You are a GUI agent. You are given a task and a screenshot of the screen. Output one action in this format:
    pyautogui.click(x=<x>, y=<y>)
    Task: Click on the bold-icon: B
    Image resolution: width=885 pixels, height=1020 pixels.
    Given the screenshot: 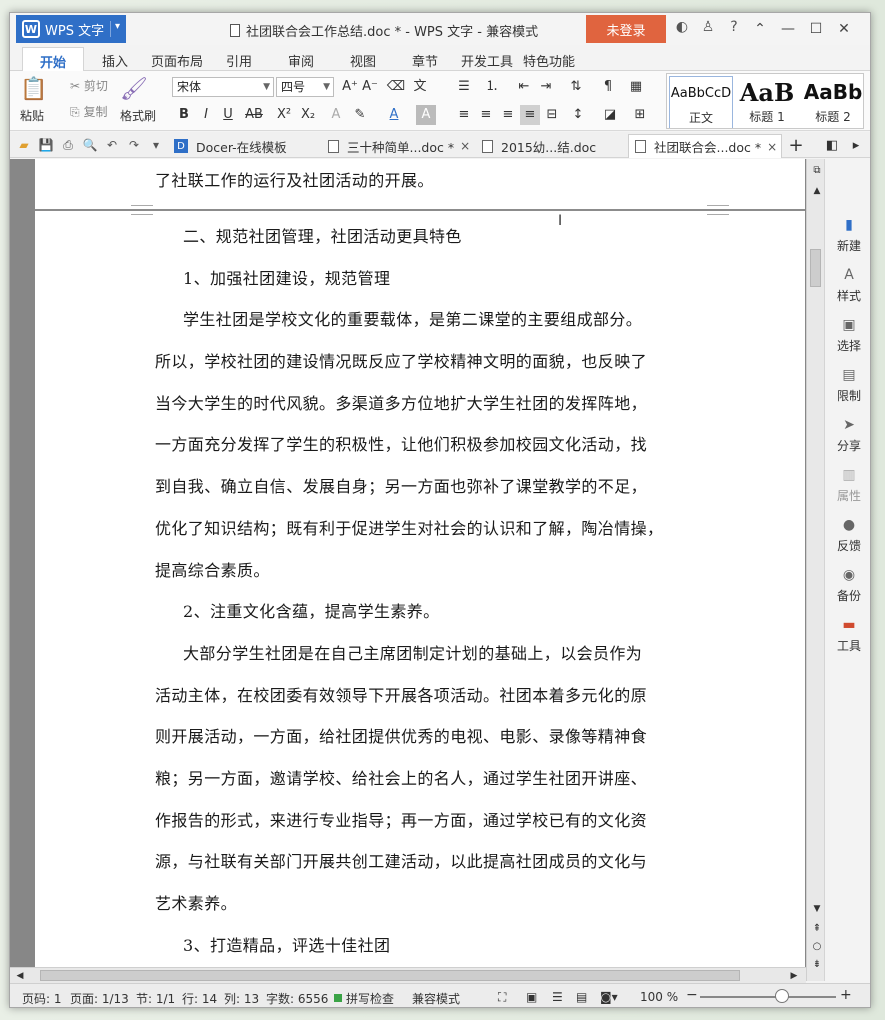 What is the action you would take?
    pyautogui.click(x=184, y=115)
    